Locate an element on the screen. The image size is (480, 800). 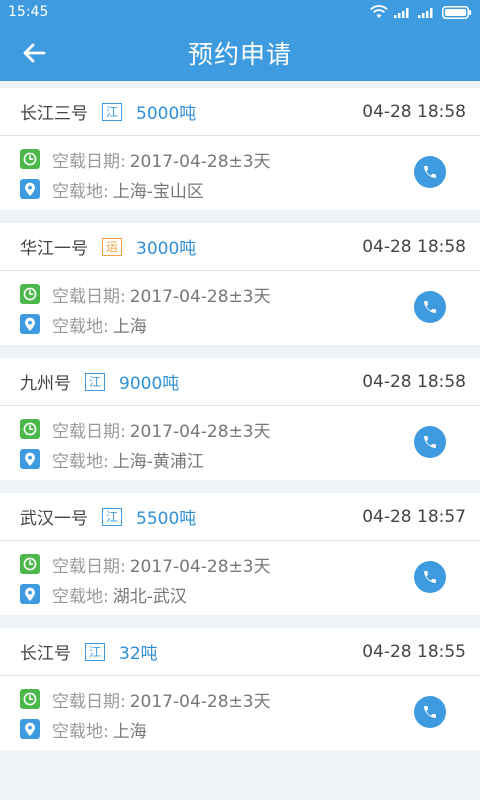
card-body: 空载日期: 2017-04-28±3天 空载地: 湖北-武汉 is located at coordinates (240, 577).